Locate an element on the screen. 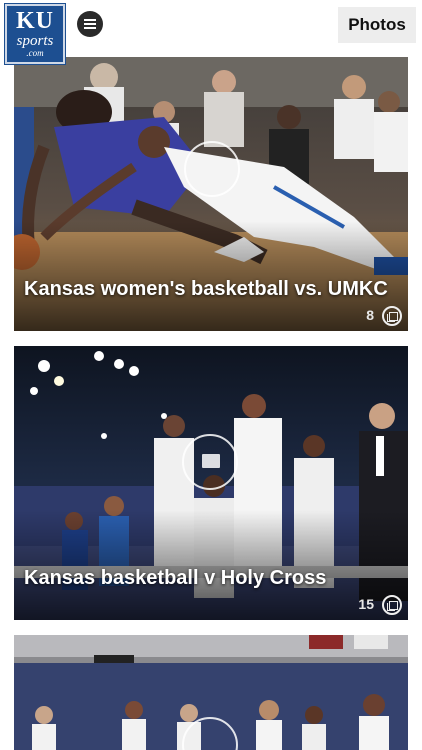 Image resolution: width=422 pixels, height=750 pixels. photo-count: 15 is located at coordinates (366, 604).